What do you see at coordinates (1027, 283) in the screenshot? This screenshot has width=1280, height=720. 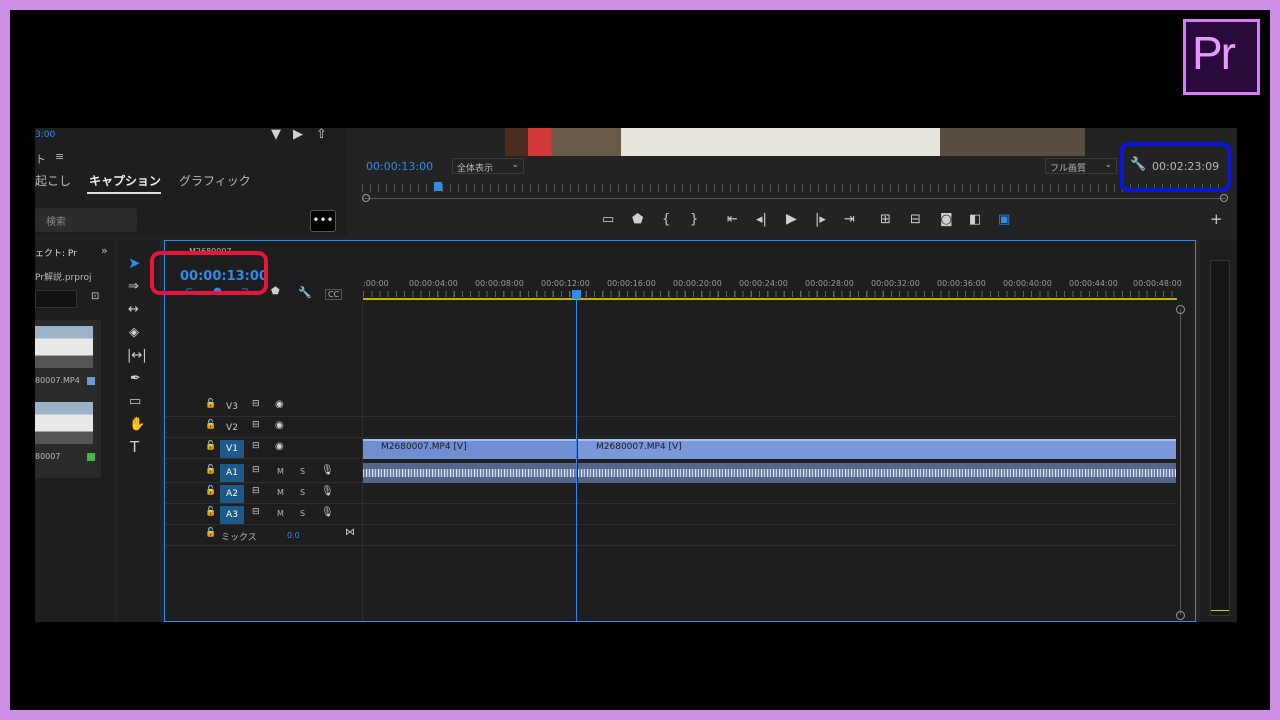 I see `ruler-label: 00:00:40:00` at bounding box center [1027, 283].